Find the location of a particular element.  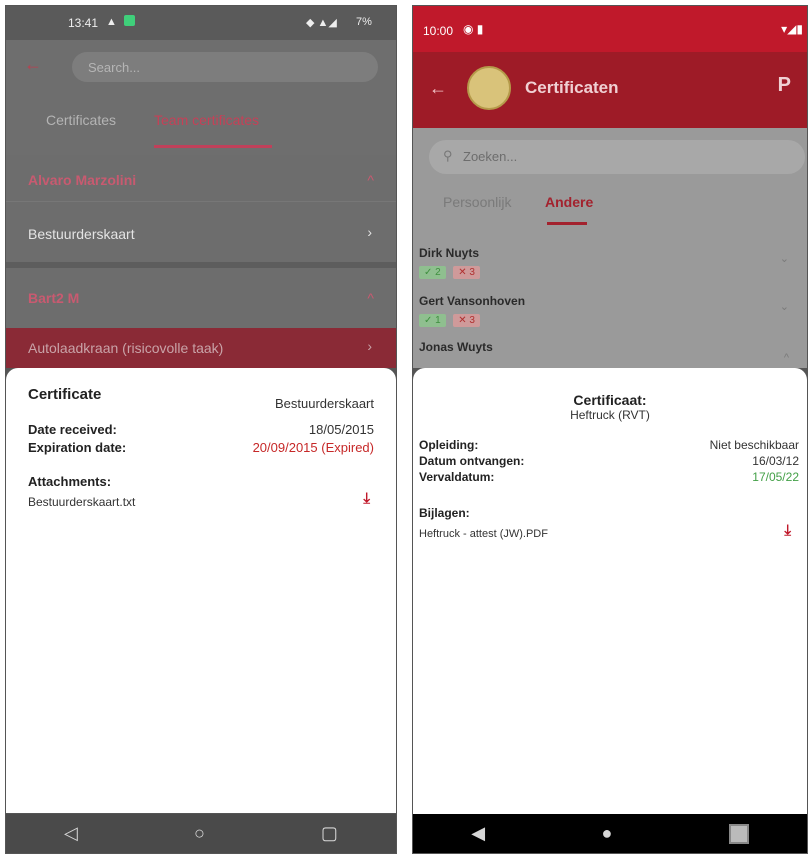

tab-persoonlijk: Persoonlijk is located at coordinates (477, 202).